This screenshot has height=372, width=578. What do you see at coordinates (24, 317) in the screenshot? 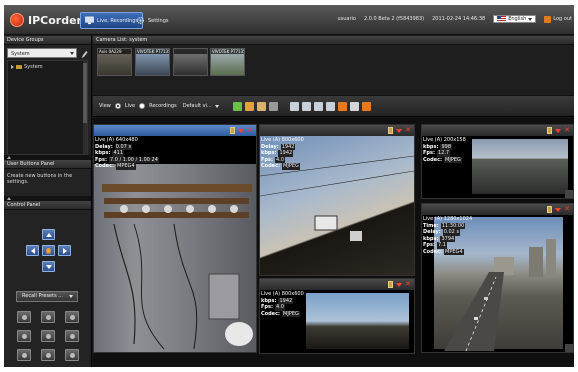
I see `zoom-out-button` at bounding box center [24, 317].